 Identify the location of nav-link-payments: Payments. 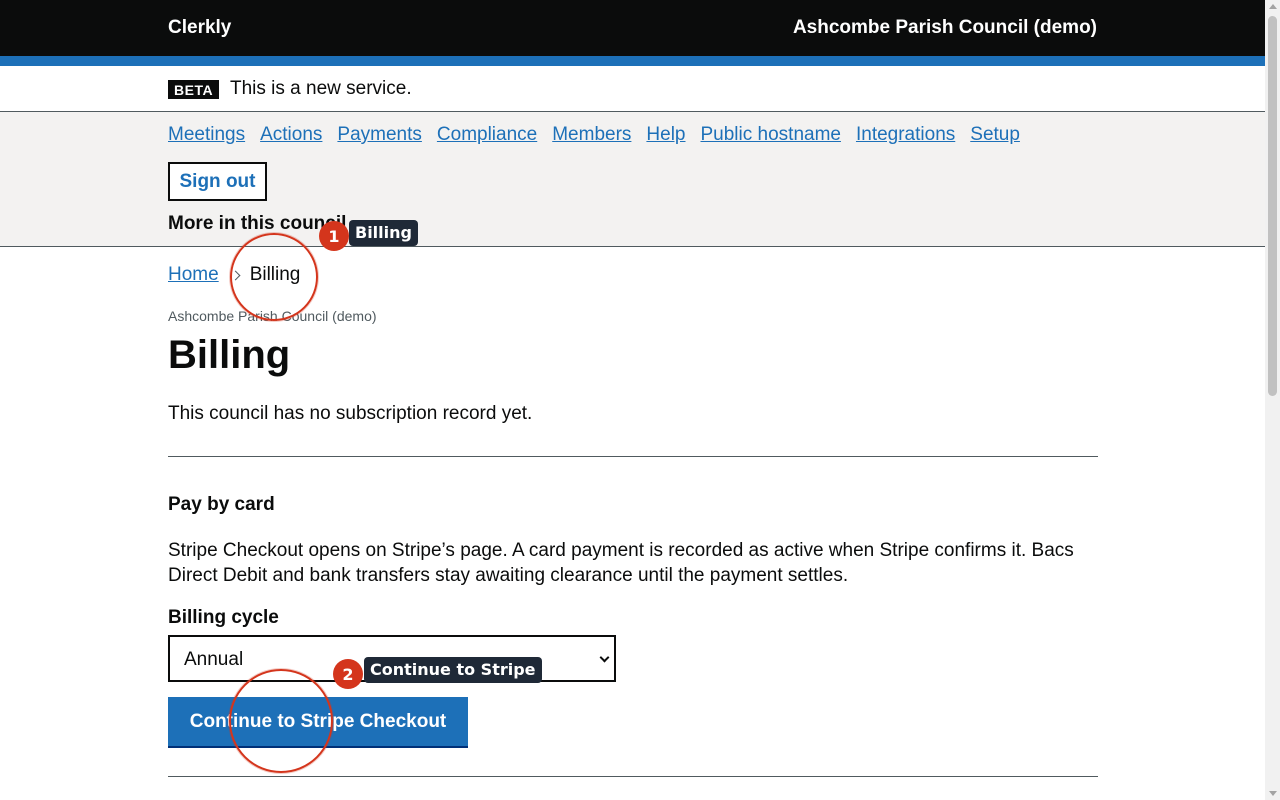
(379, 135).